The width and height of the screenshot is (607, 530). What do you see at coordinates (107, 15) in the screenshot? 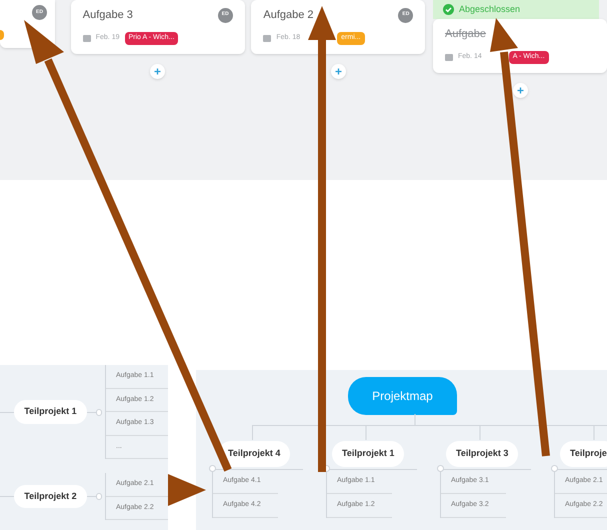
I see `task-title: Aufgabe 3` at bounding box center [107, 15].